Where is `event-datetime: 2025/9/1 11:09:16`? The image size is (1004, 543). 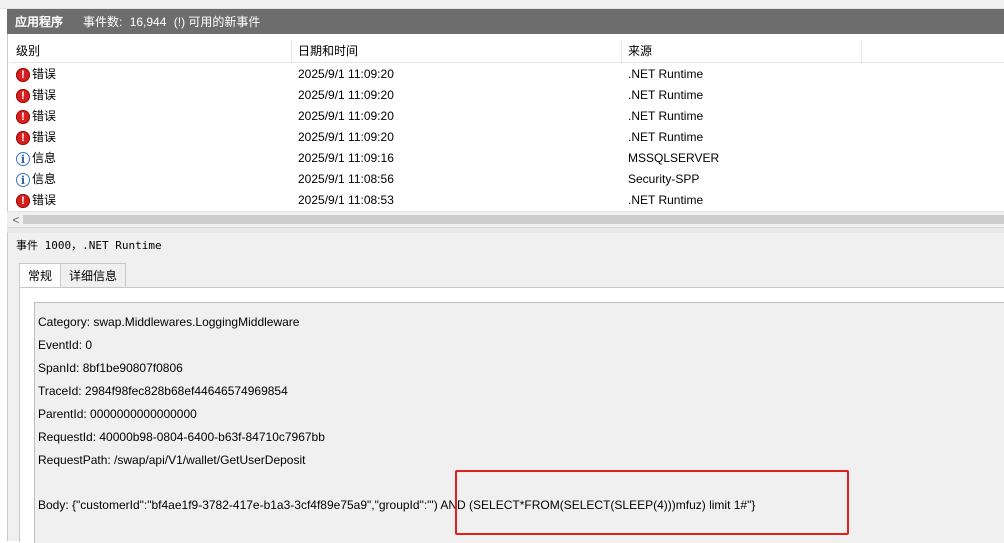 event-datetime: 2025/9/1 11:09:16 is located at coordinates (346, 158).